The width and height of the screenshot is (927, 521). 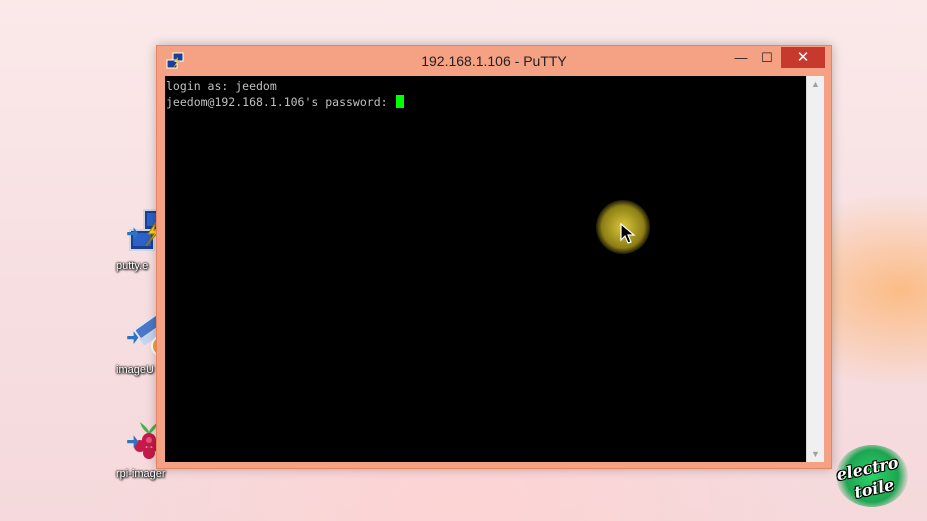 What do you see at coordinates (132, 266) in the screenshot?
I see `desktop-icon-label: putty.e` at bounding box center [132, 266].